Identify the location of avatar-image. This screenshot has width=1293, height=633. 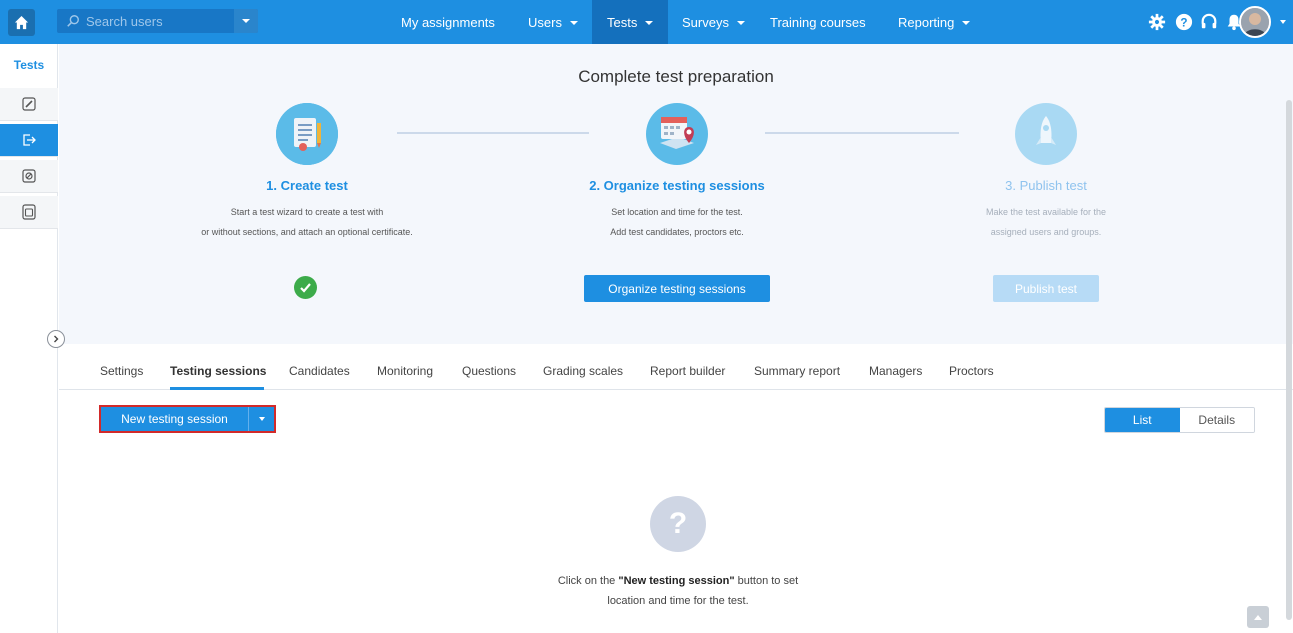
(1255, 22).